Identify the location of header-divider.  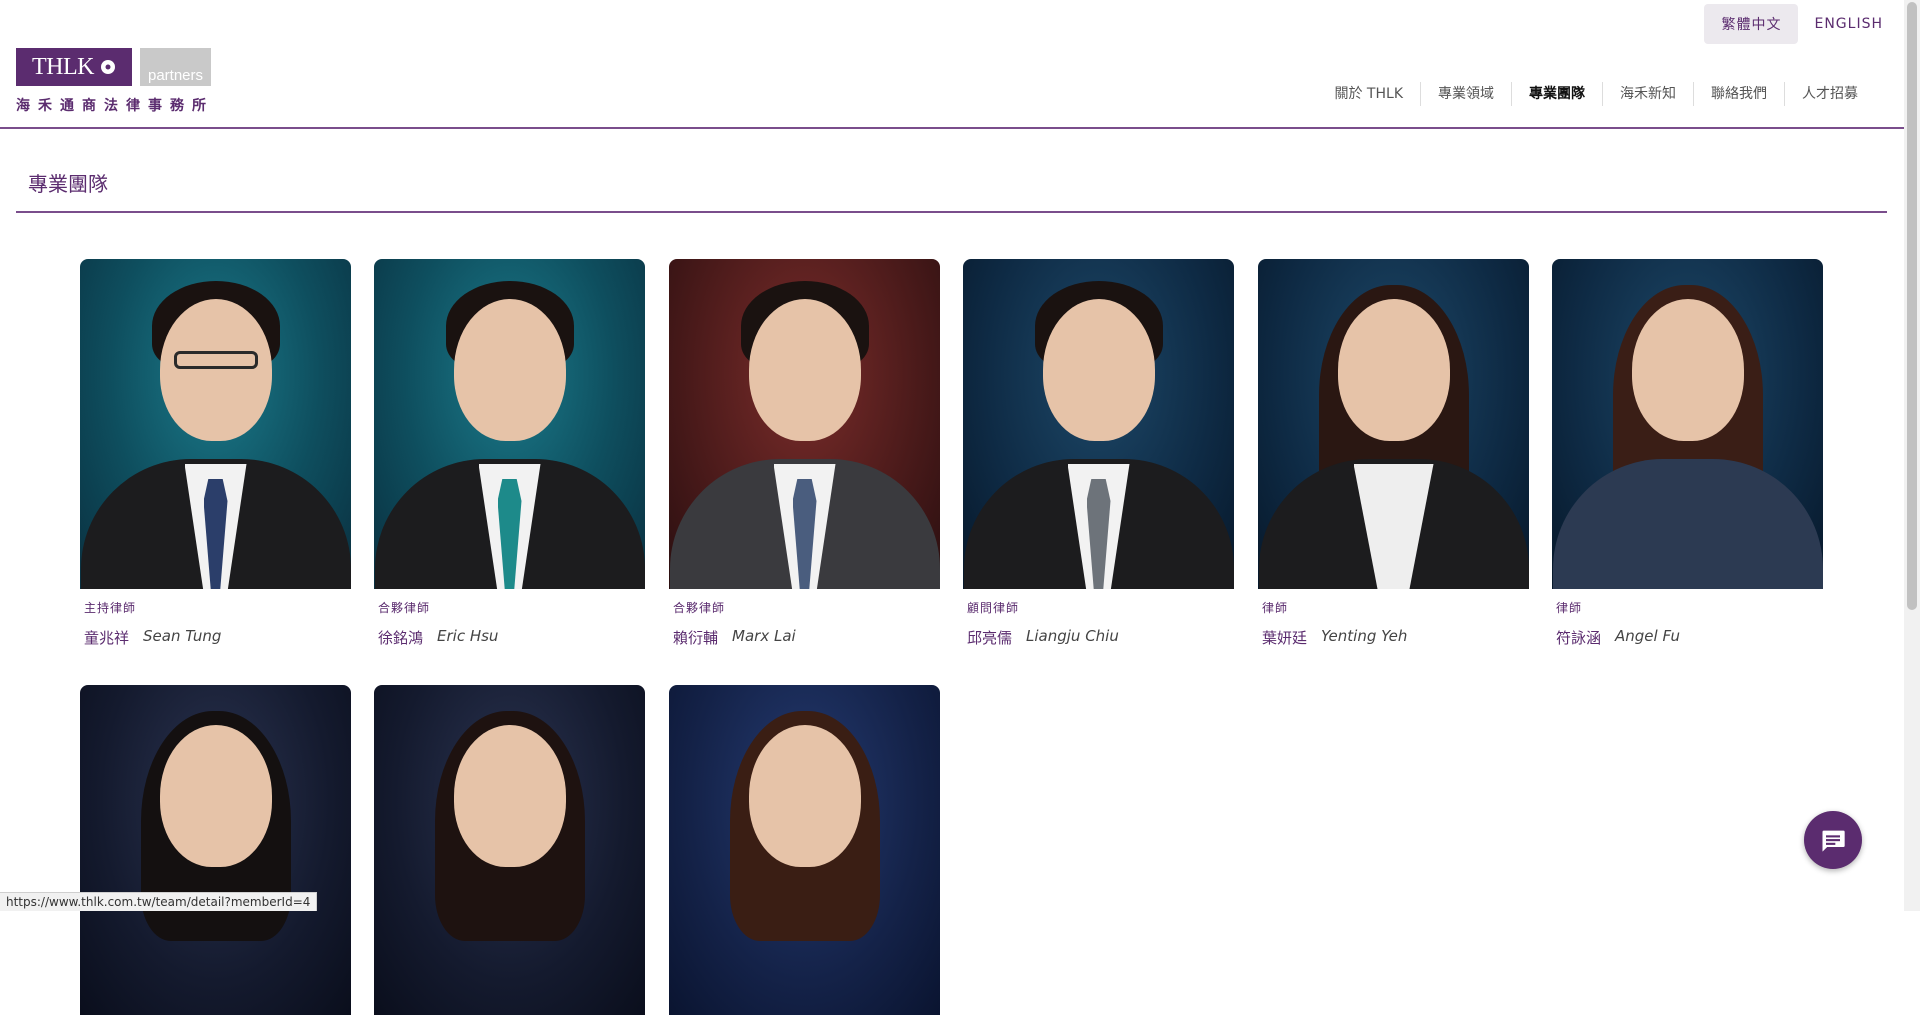
(952, 128).